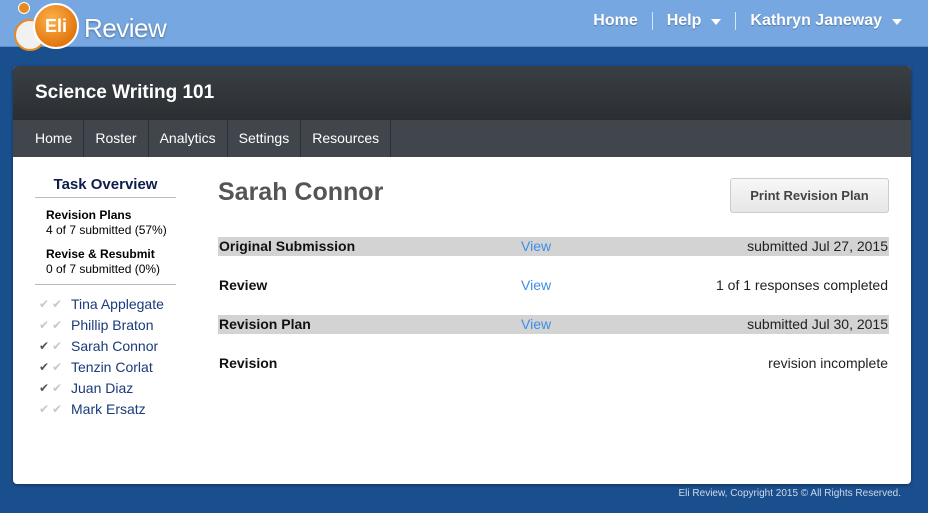 The height and width of the screenshot is (513, 928). I want to click on tab-analytics: Analytics, so click(188, 138).